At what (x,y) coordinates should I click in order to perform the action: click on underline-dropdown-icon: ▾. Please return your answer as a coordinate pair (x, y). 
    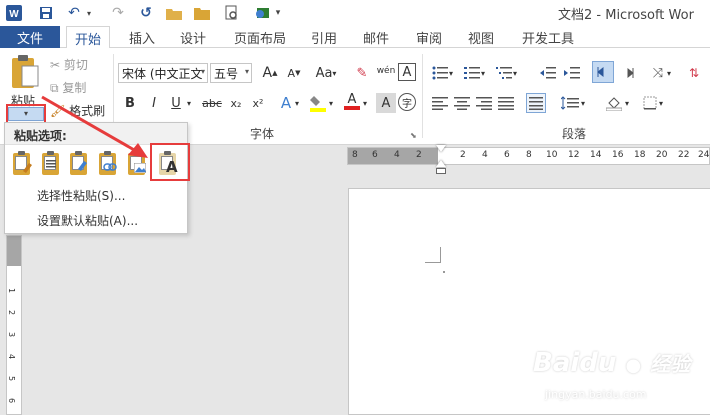
    Looking at the image, I should click on (189, 103).